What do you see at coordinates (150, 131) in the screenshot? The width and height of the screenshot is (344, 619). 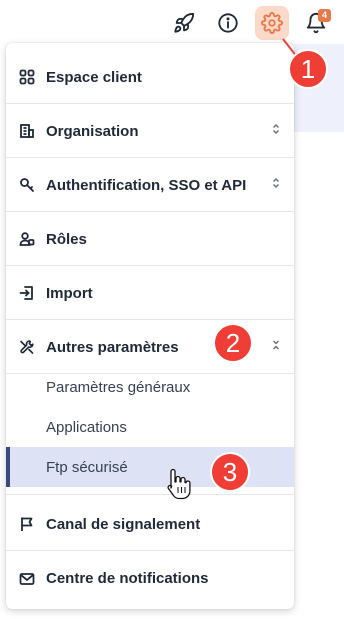 I see `menu-item-organisation: Organisation` at bounding box center [150, 131].